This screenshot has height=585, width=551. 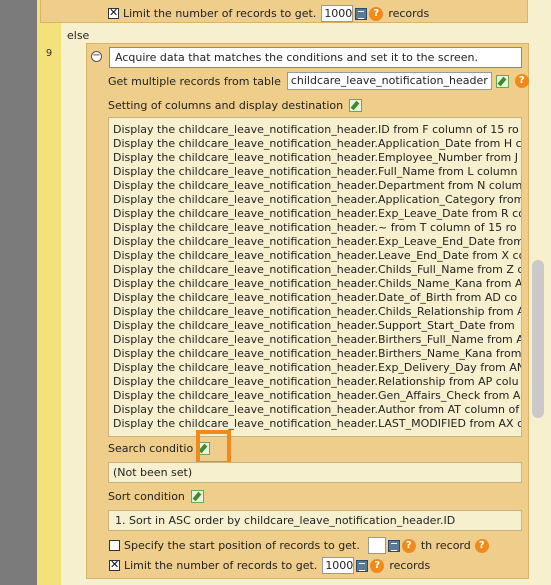 What do you see at coordinates (96, 56) in the screenshot?
I see `collapse-icon: −` at bounding box center [96, 56].